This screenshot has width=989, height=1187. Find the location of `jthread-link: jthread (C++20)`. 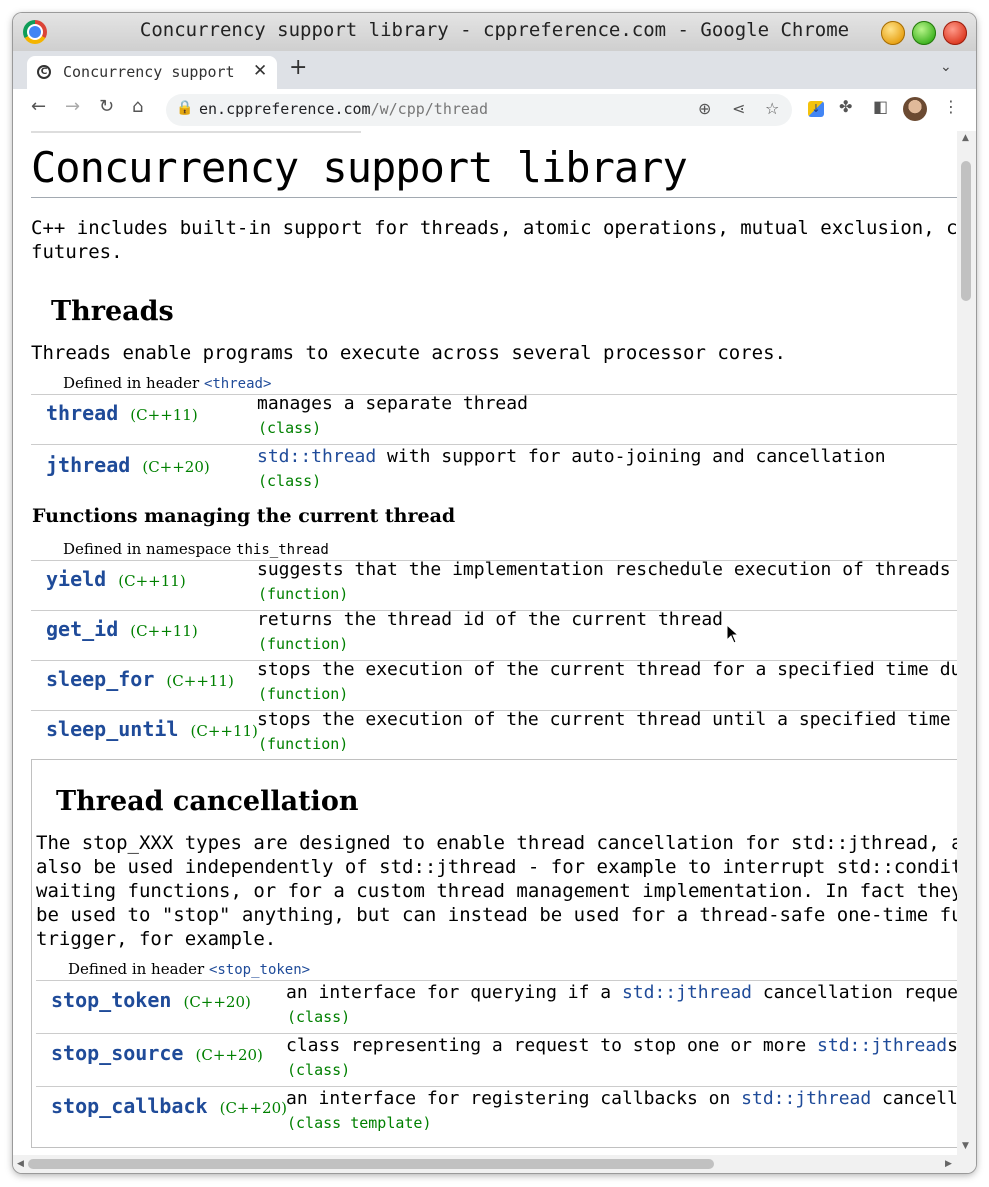

jthread-link: jthread (C++20) is located at coordinates (128, 465).